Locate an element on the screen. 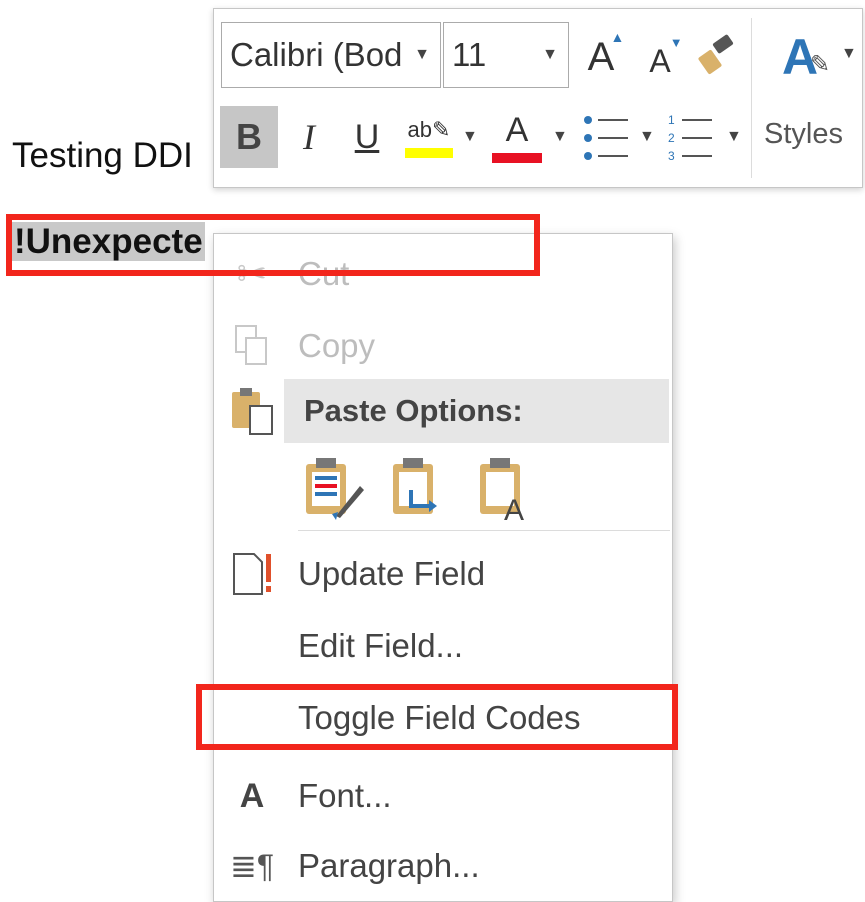  font-size-combo: 11 ▼ is located at coordinates (506, 55).